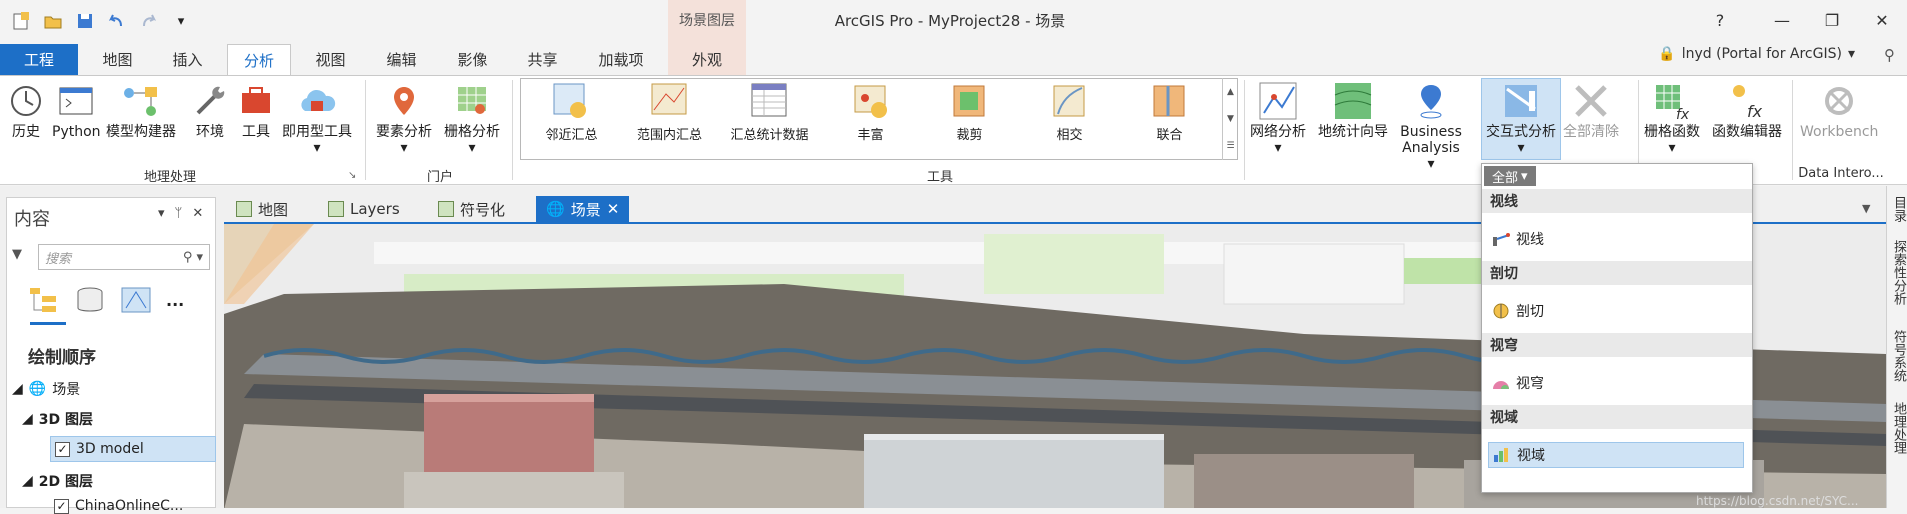 This screenshot has height=514, width=1907. What do you see at coordinates (1720, 20) in the screenshot?
I see `help-button: ?` at bounding box center [1720, 20].